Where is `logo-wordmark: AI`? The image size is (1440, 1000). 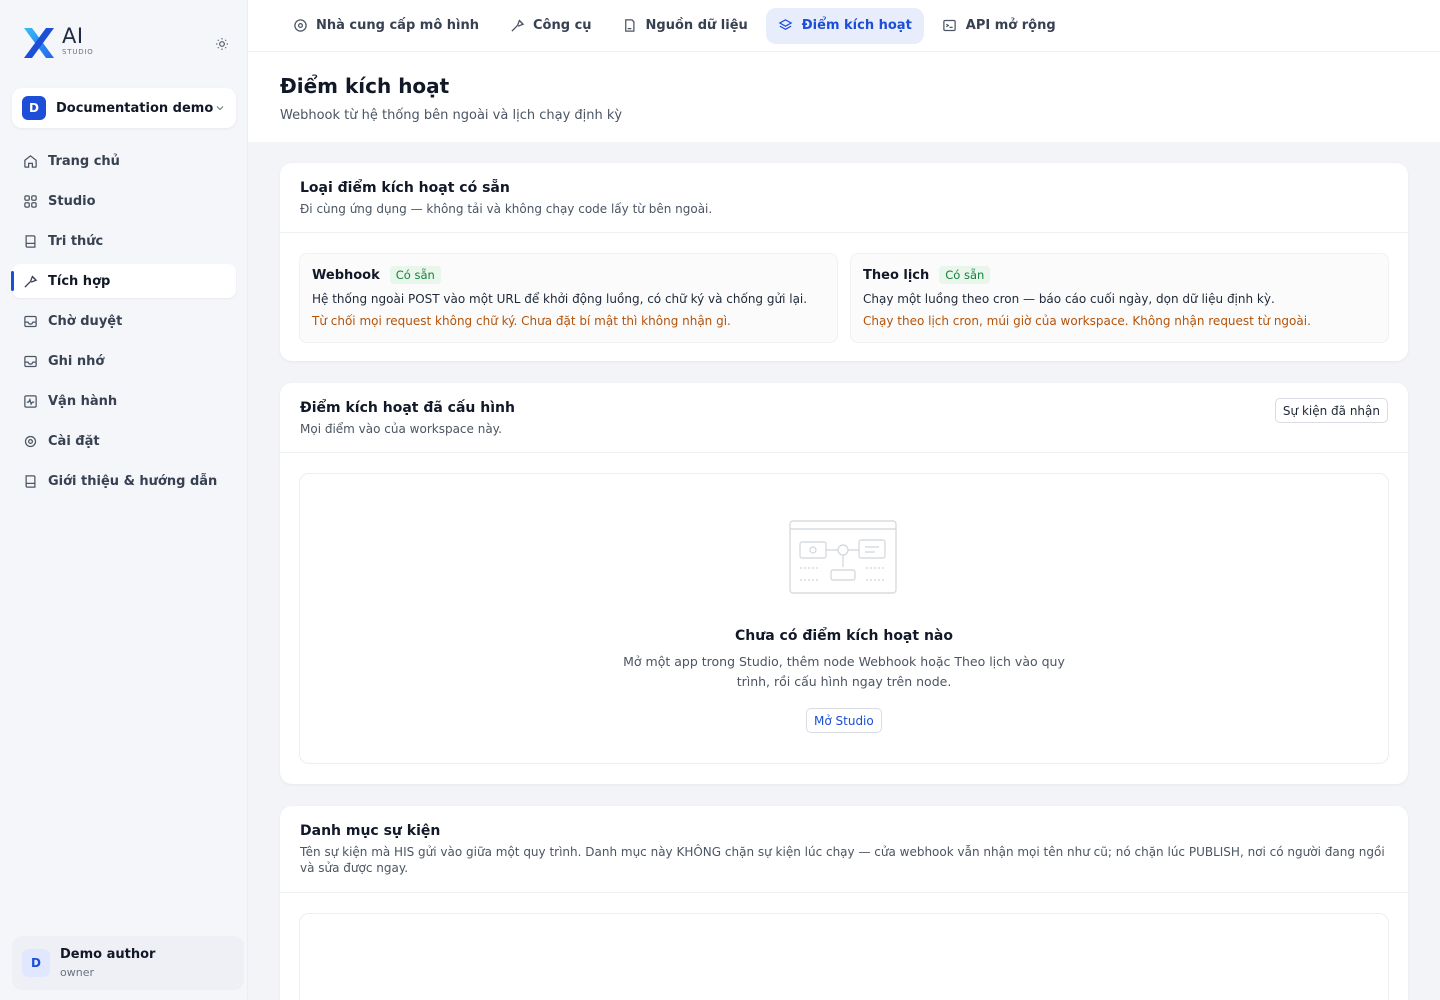
logo-wordmark: AI is located at coordinates (73, 36).